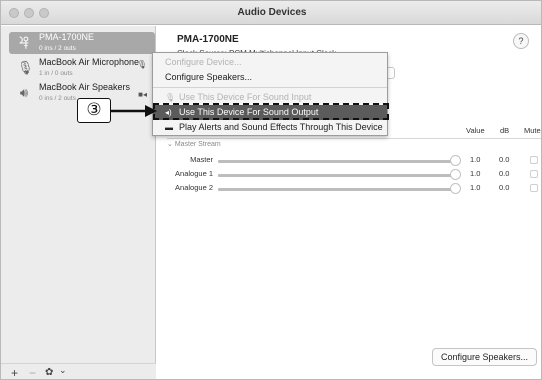  I want to click on help-button: ?, so click(521, 41).